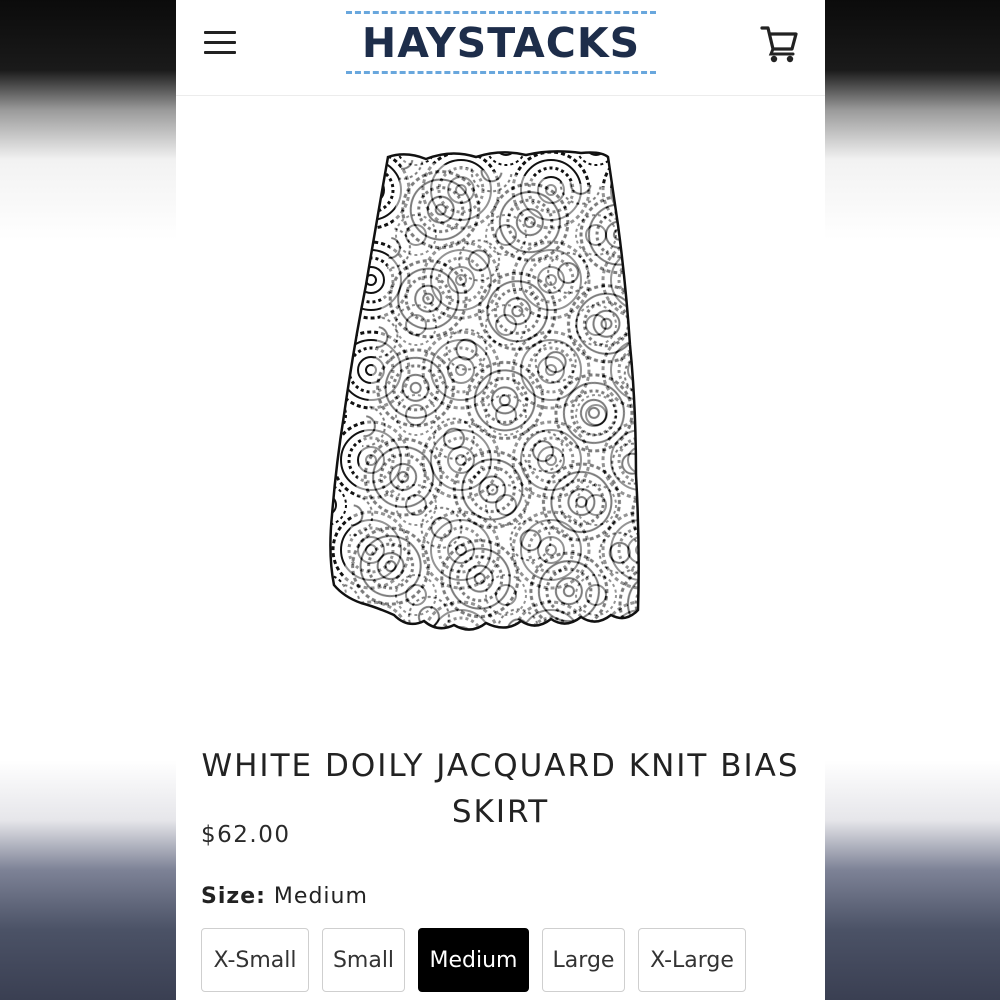 This screenshot has width=1000, height=1000. I want to click on size-option-medium: Medium, so click(473, 960).